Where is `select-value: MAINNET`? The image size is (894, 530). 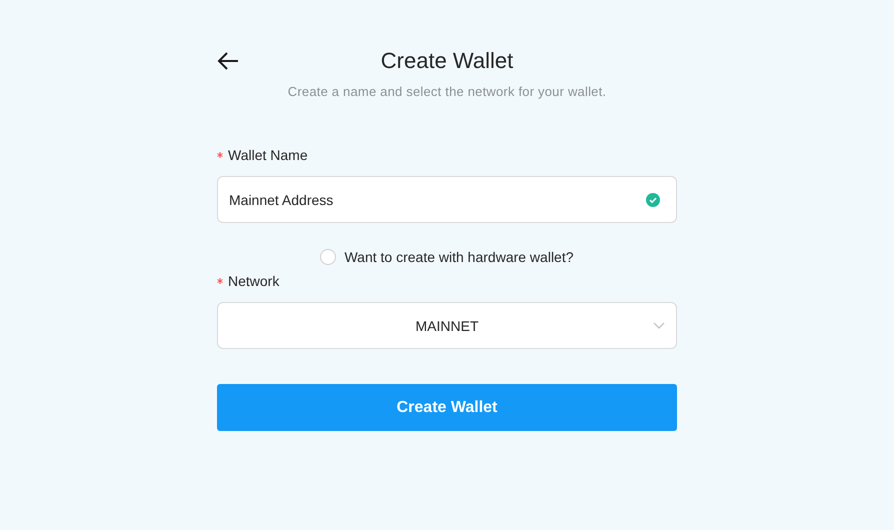 select-value: MAINNET is located at coordinates (447, 326).